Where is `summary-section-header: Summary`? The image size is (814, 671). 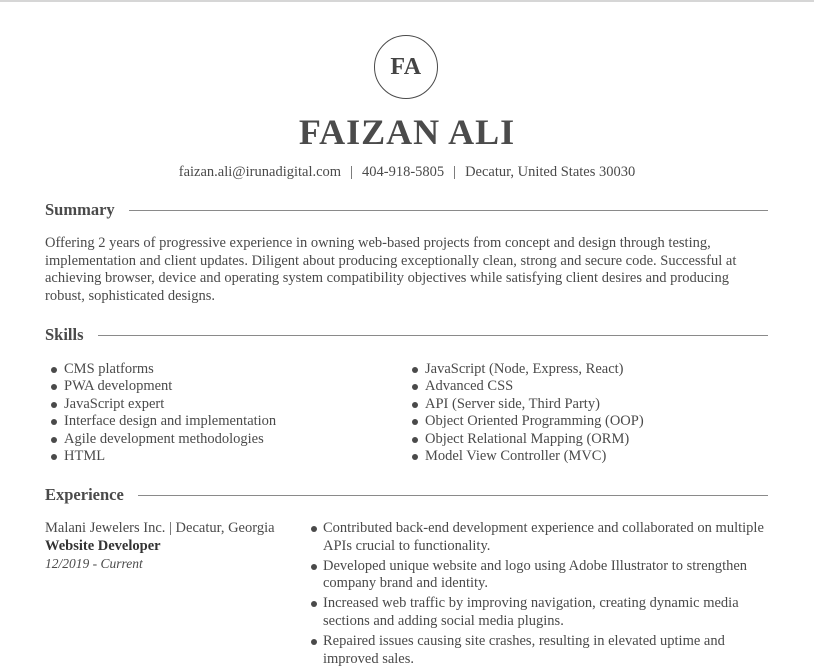 summary-section-header: Summary is located at coordinates (406, 210).